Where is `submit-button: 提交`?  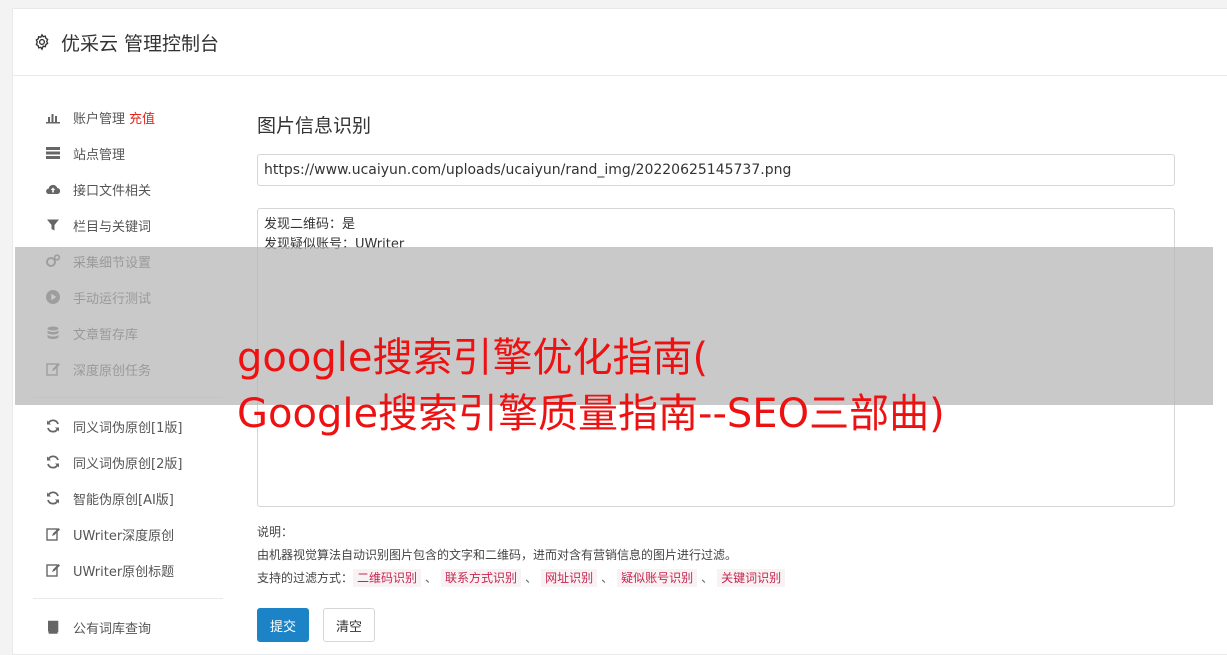 submit-button: 提交 is located at coordinates (283, 625).